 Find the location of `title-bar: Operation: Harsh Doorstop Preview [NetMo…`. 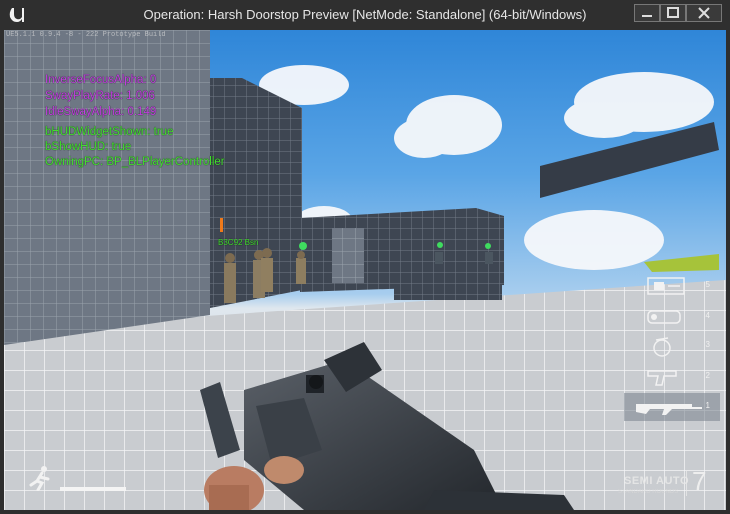

title-bar: Operation: Harsh Doorstop Preview [NetMo… is located at coordinates (365, 15).